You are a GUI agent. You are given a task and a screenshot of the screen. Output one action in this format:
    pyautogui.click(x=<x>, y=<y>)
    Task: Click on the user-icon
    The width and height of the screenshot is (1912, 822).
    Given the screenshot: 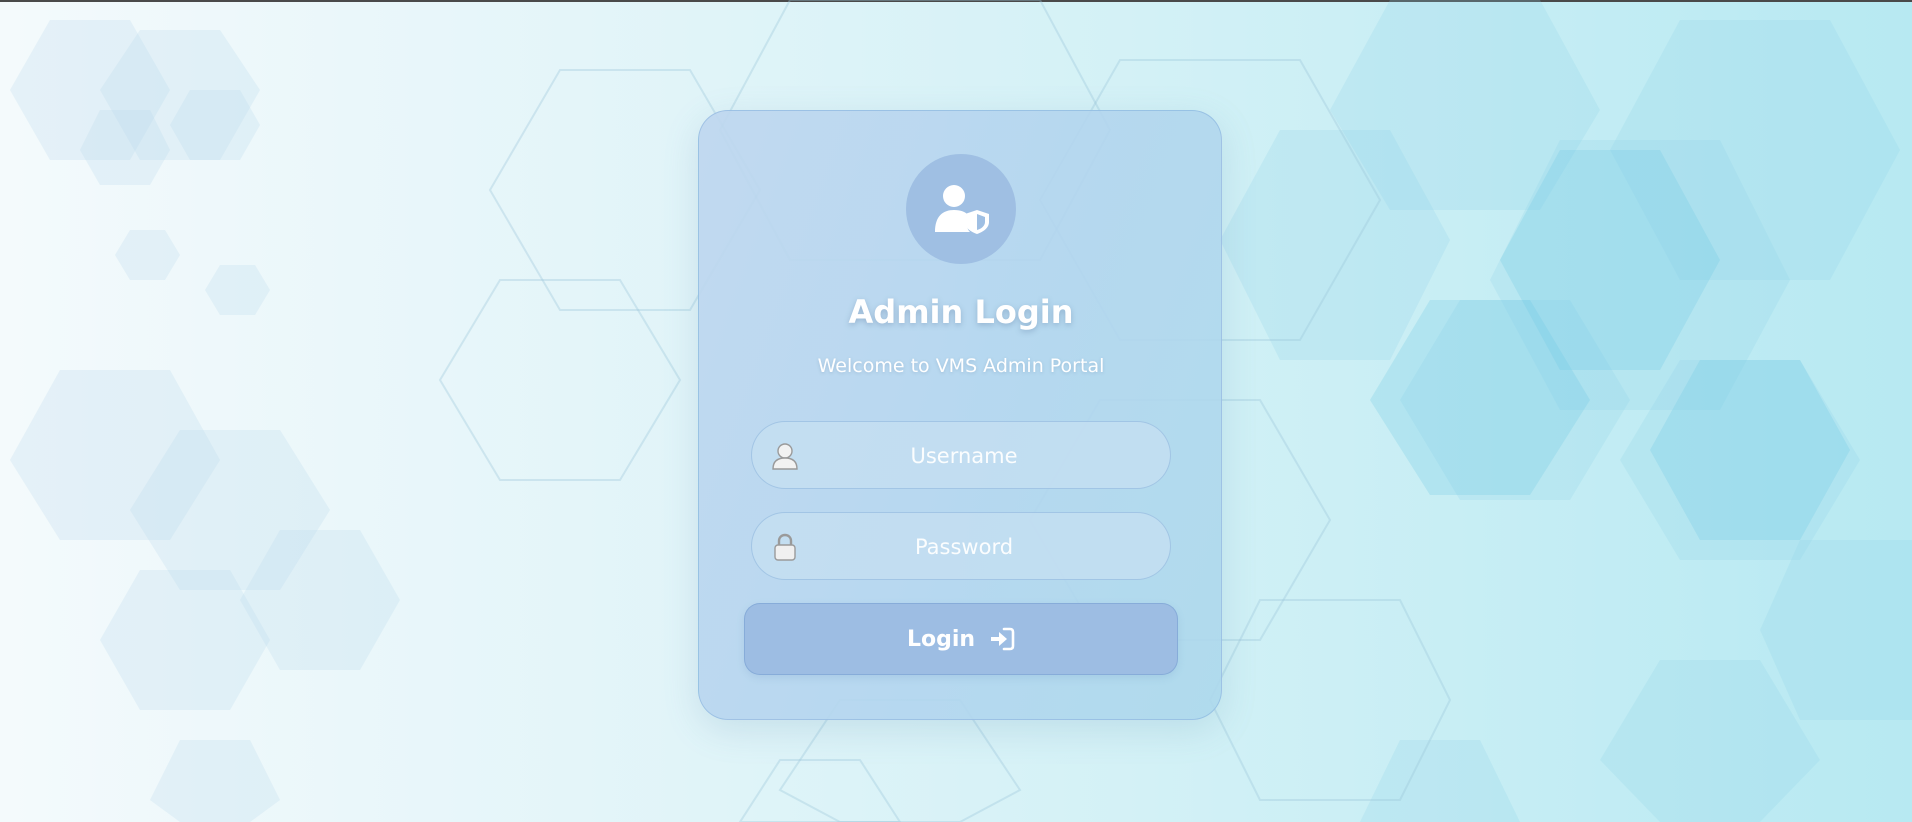 What is the action you would take?
    pyautogui.click(x=785, y=456)
    